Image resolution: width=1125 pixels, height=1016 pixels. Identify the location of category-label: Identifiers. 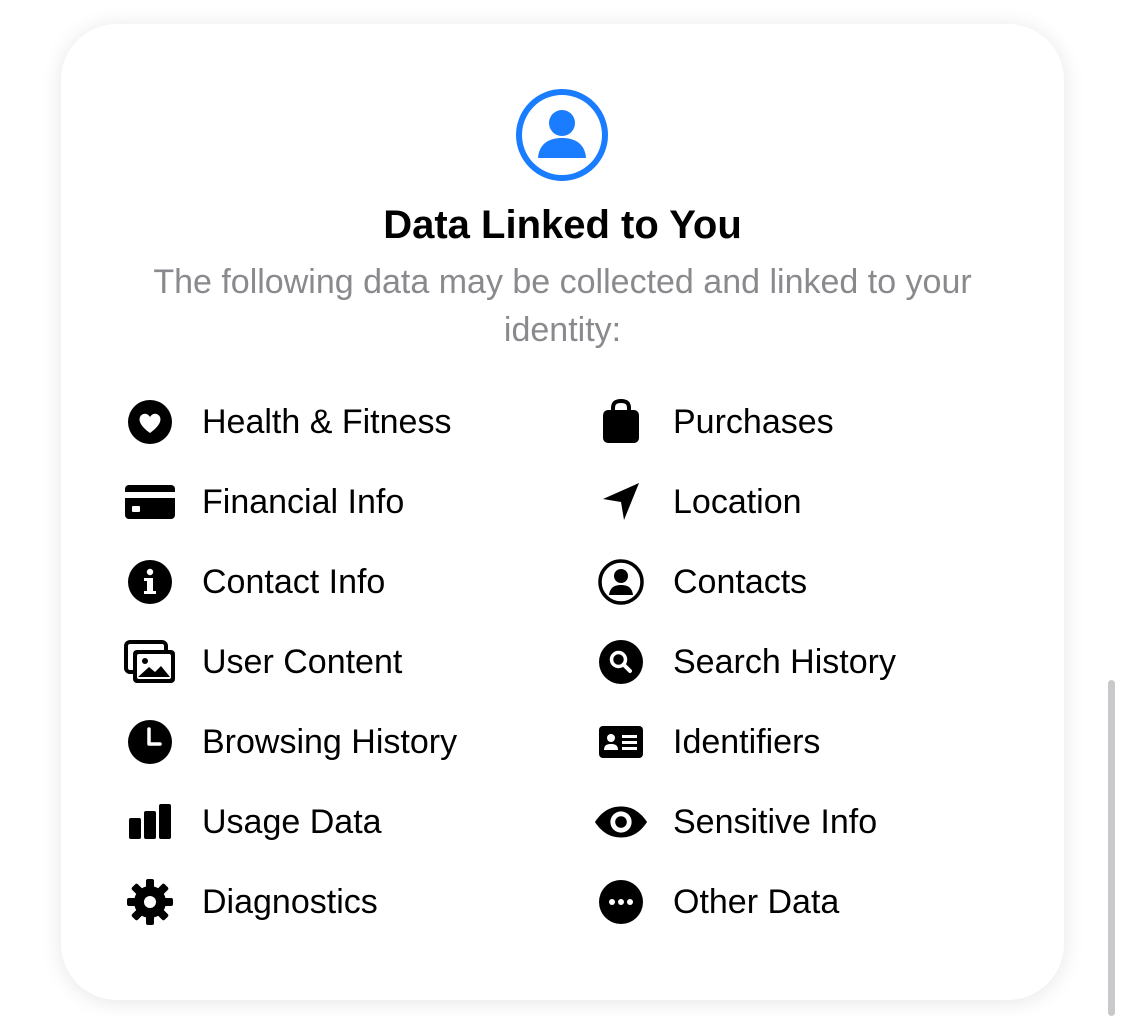
(747, 741).